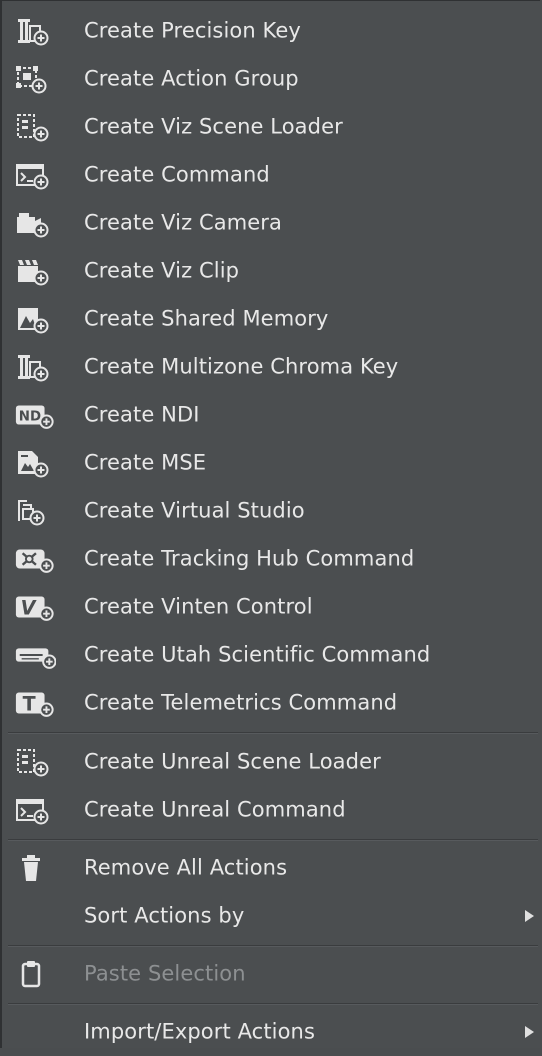 Image resolution: width=542 pixels, height=1056 pixels. I want to click on unreal-scene-loader-icon, so click(35, 762).